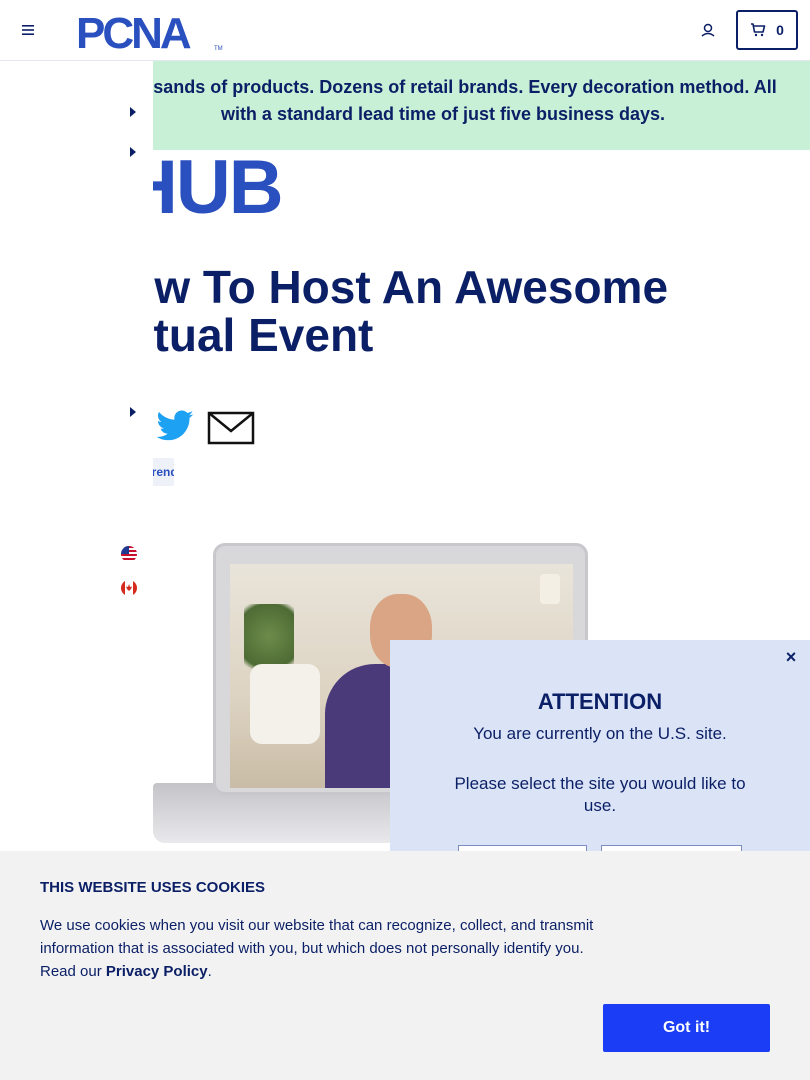 The image size is (810, 1080). What do you see at coordinates (217, 188) in the screenshot?
I see `hub-logo: HUB` at bounding box center [217, 188].